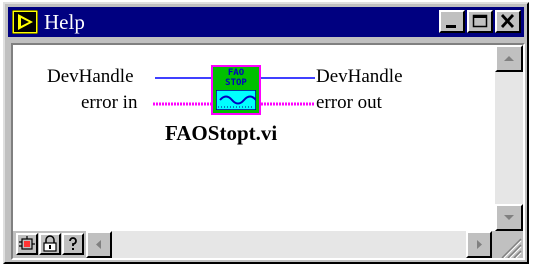 Image resolution: width=535 pixels, height=269 pixels. Describe the element at coordinates (221, 133) in the screenshot. I see `vi-name: FAOStopt.vi` at that location.